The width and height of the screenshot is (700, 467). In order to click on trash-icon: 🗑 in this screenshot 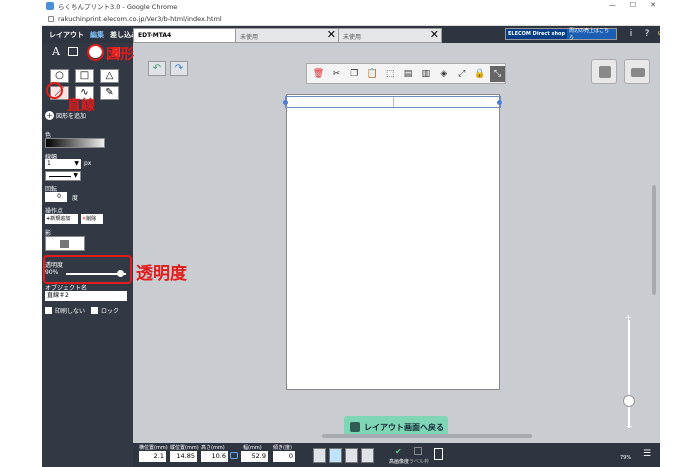, I will do `click(318, 74)`.